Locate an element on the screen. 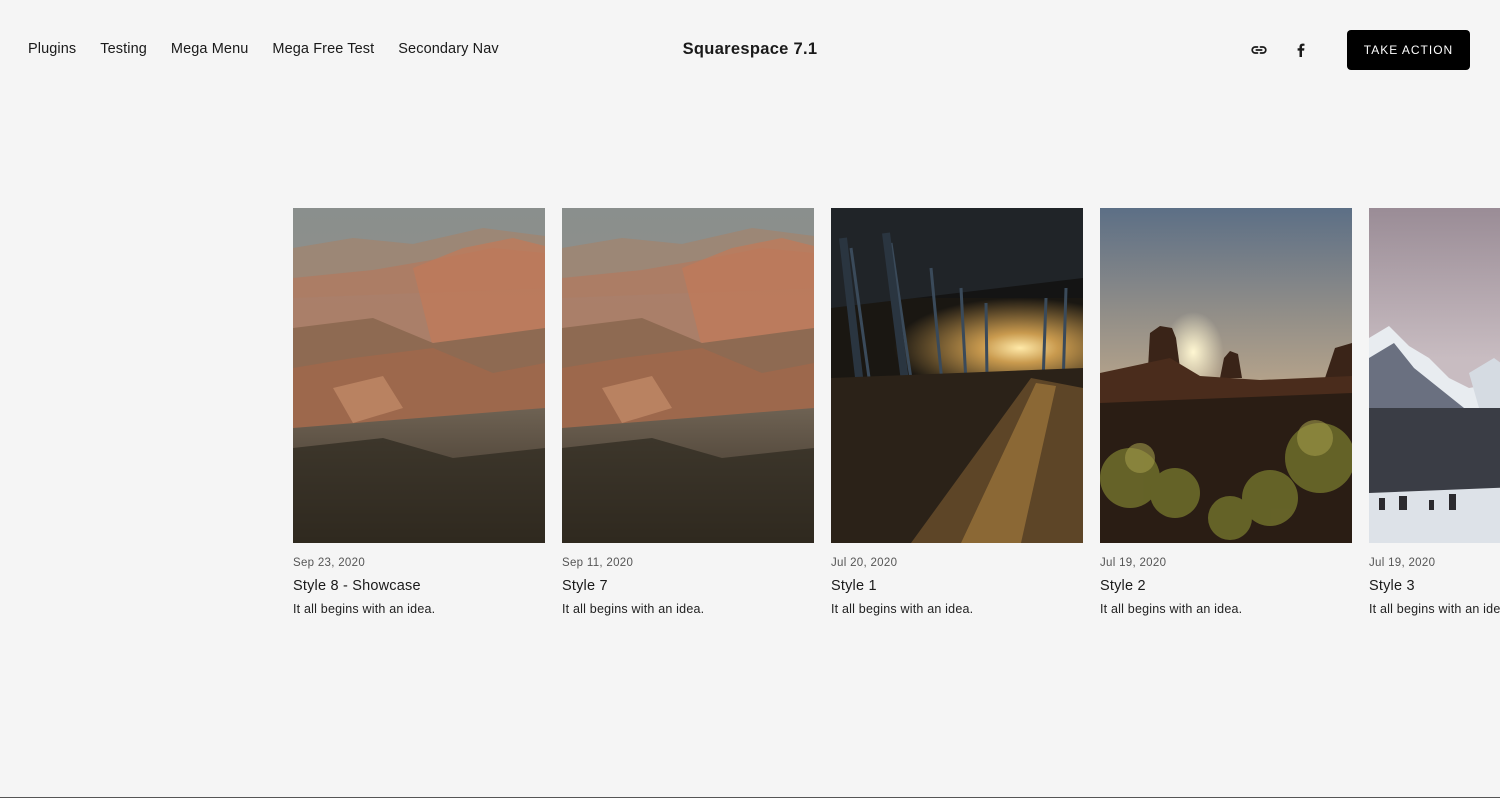 This screenshot has height=798, width=1500. site-title-link: Squarespace 7.1 is located at coordinates (750, 49).